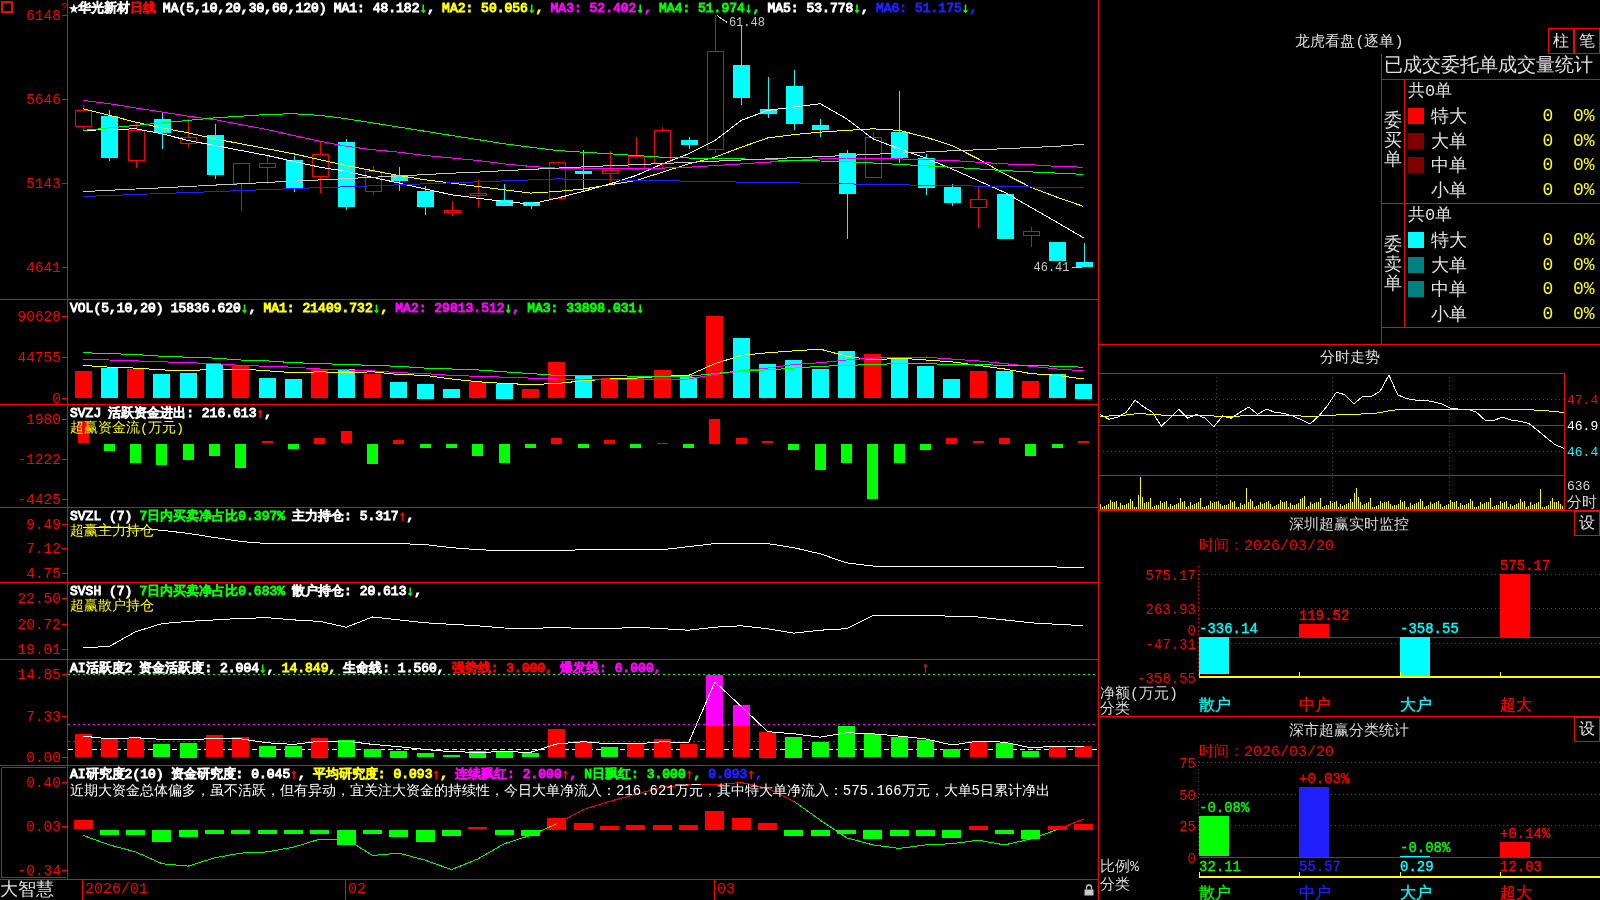 Image resolution: width=1600 pixels, height=900 pixels. What do you see at coordinates (309, 668) in the screenshot?
I see `legend-text: 14.849,` at bounding box center [309, 668].